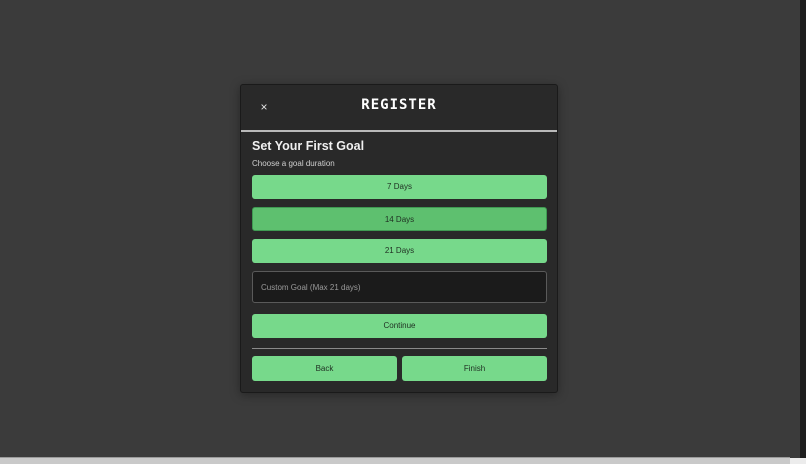  What do you see at coordinates (399, 219) in the screenshot?
I see `goal-option-14-days: 14 Days` at bounding box center [399, 219].